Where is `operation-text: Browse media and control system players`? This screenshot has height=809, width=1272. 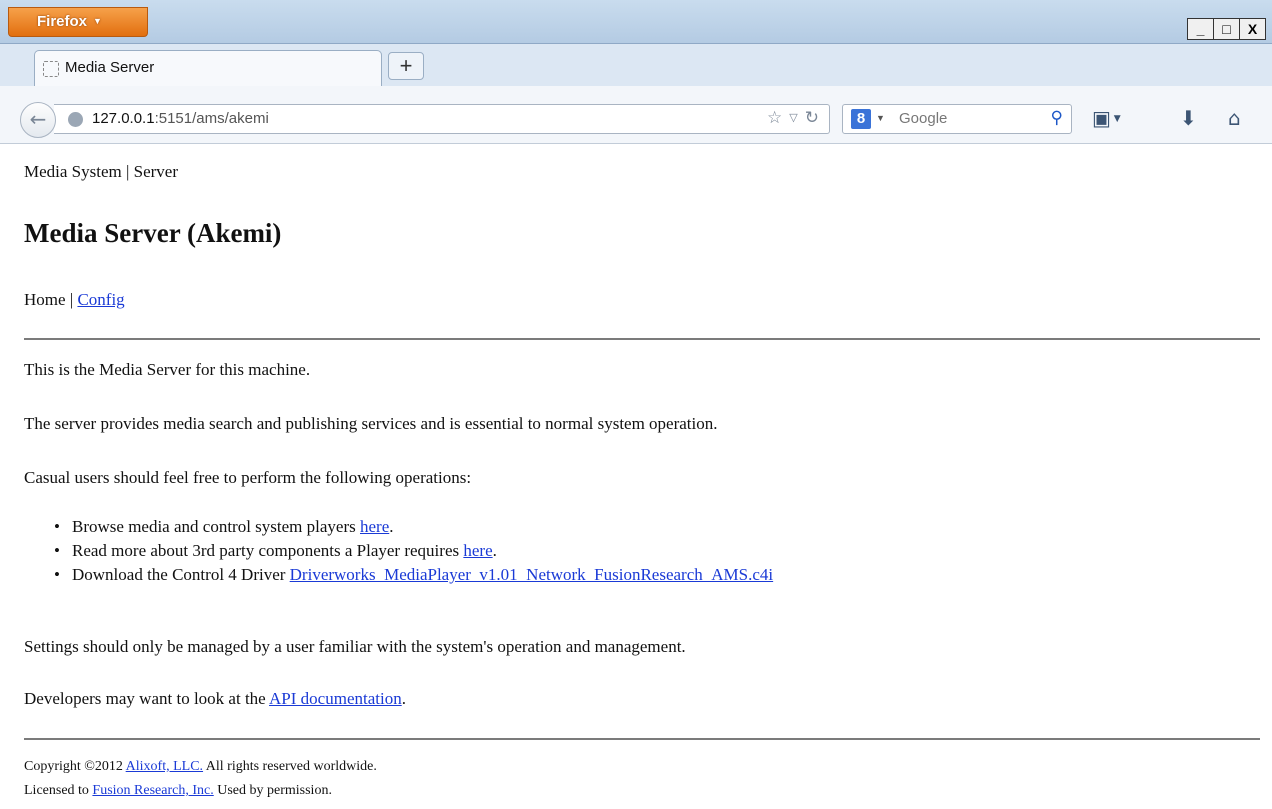
operation-text: Browse media and control system players is located at coordinates (216, 526).